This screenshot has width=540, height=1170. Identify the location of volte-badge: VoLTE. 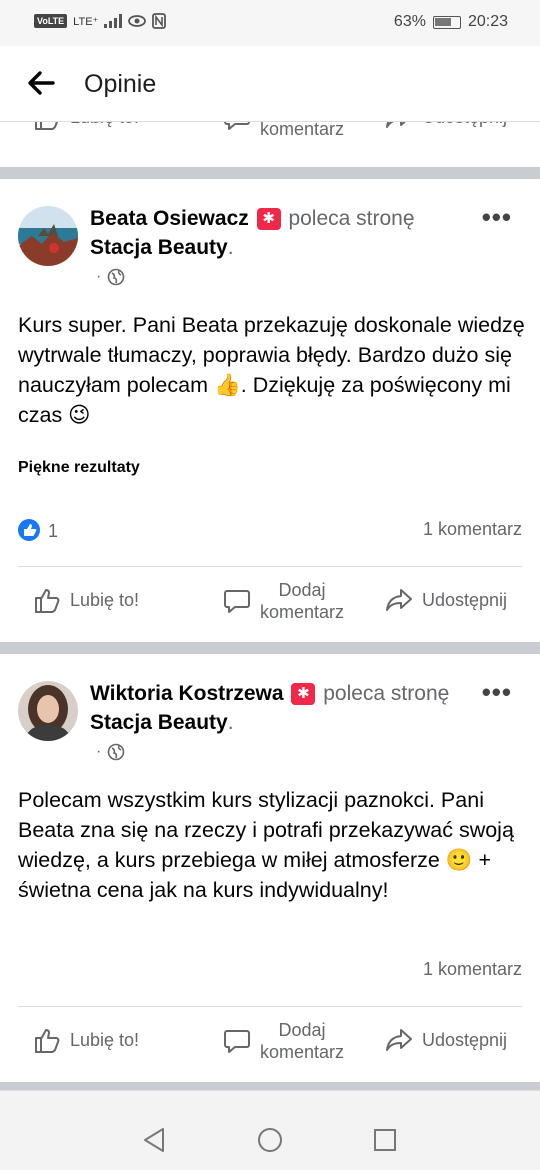
(51, 21).